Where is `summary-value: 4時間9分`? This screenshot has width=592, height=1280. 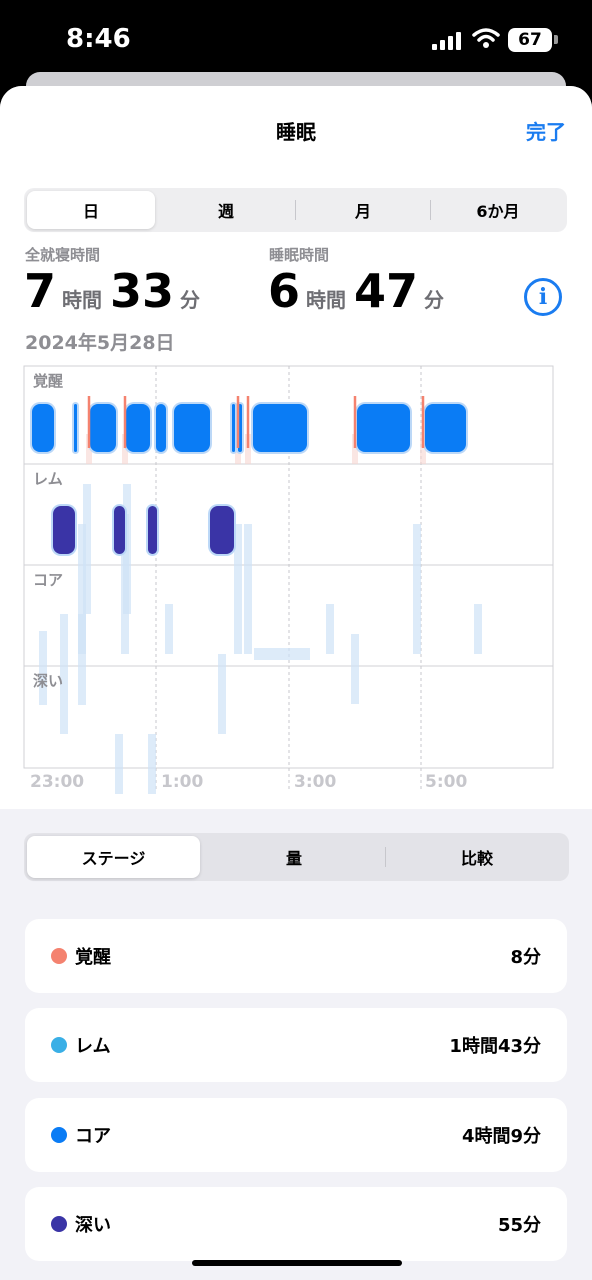 summary-value: 4時間9分 is located at coordinates (501, 1136).